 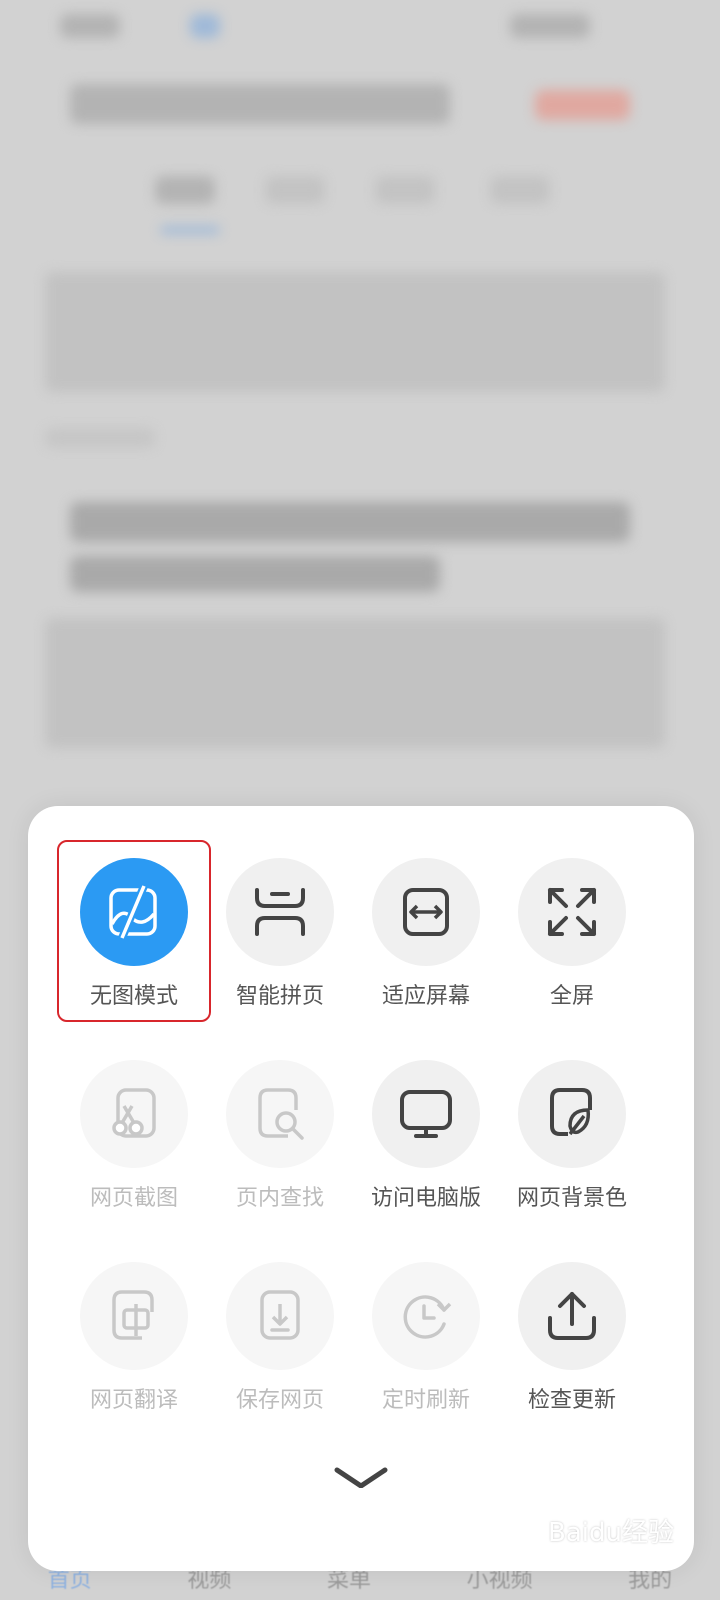 I want to click on no-image-mode-button: 无图模式, so click(x=134, y=934).